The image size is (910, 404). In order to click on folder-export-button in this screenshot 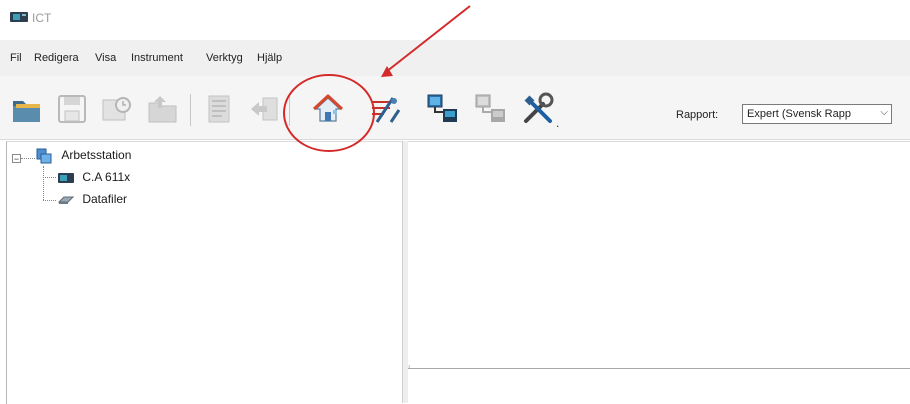, I will do `click(163, 109)`.